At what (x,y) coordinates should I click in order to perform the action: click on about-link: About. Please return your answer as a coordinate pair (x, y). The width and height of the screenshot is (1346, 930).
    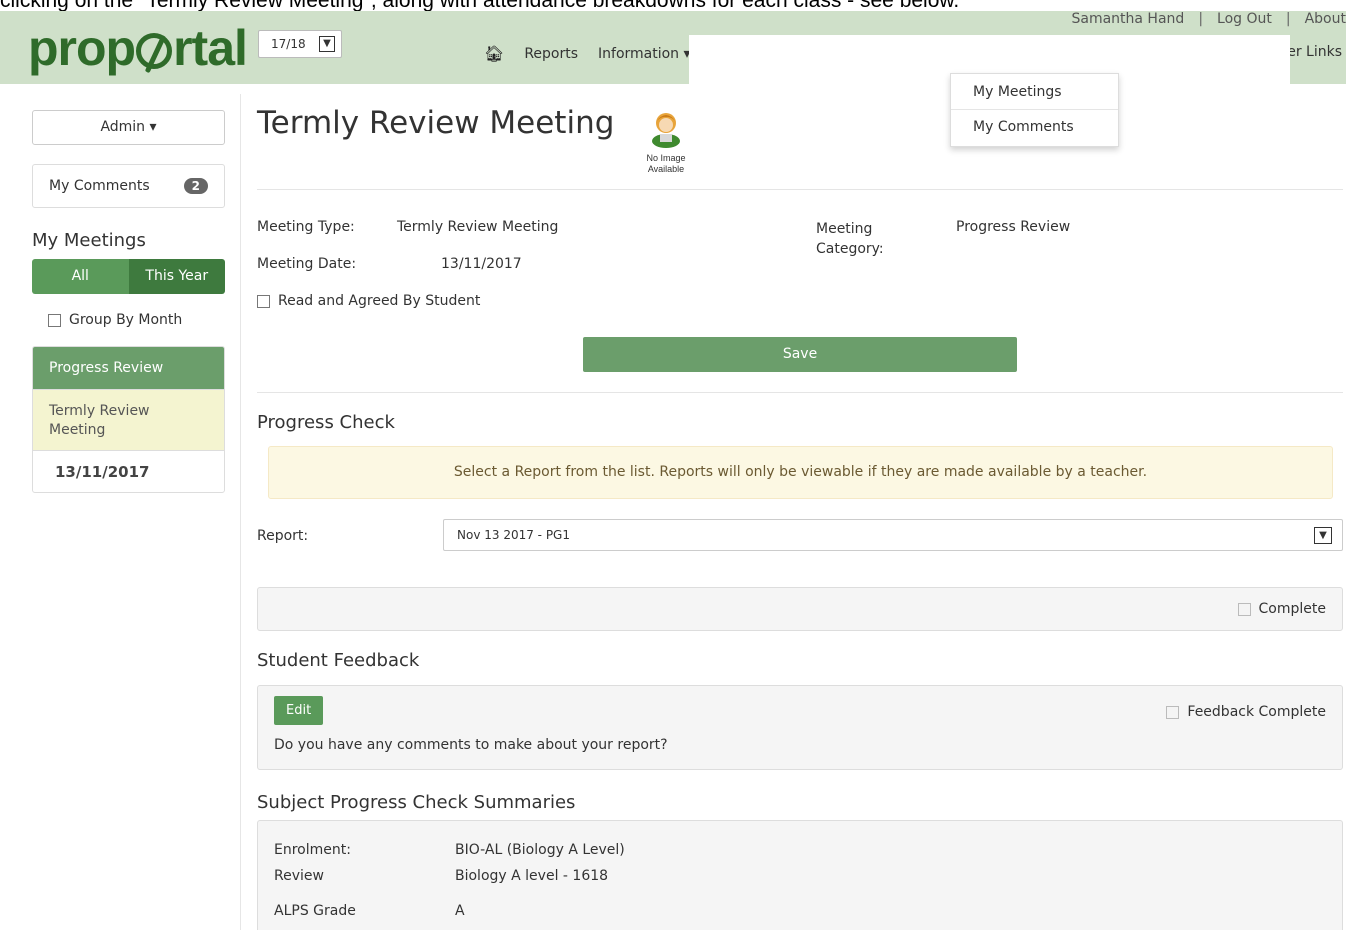
    Looking at the image, I should click on (1325, 19).